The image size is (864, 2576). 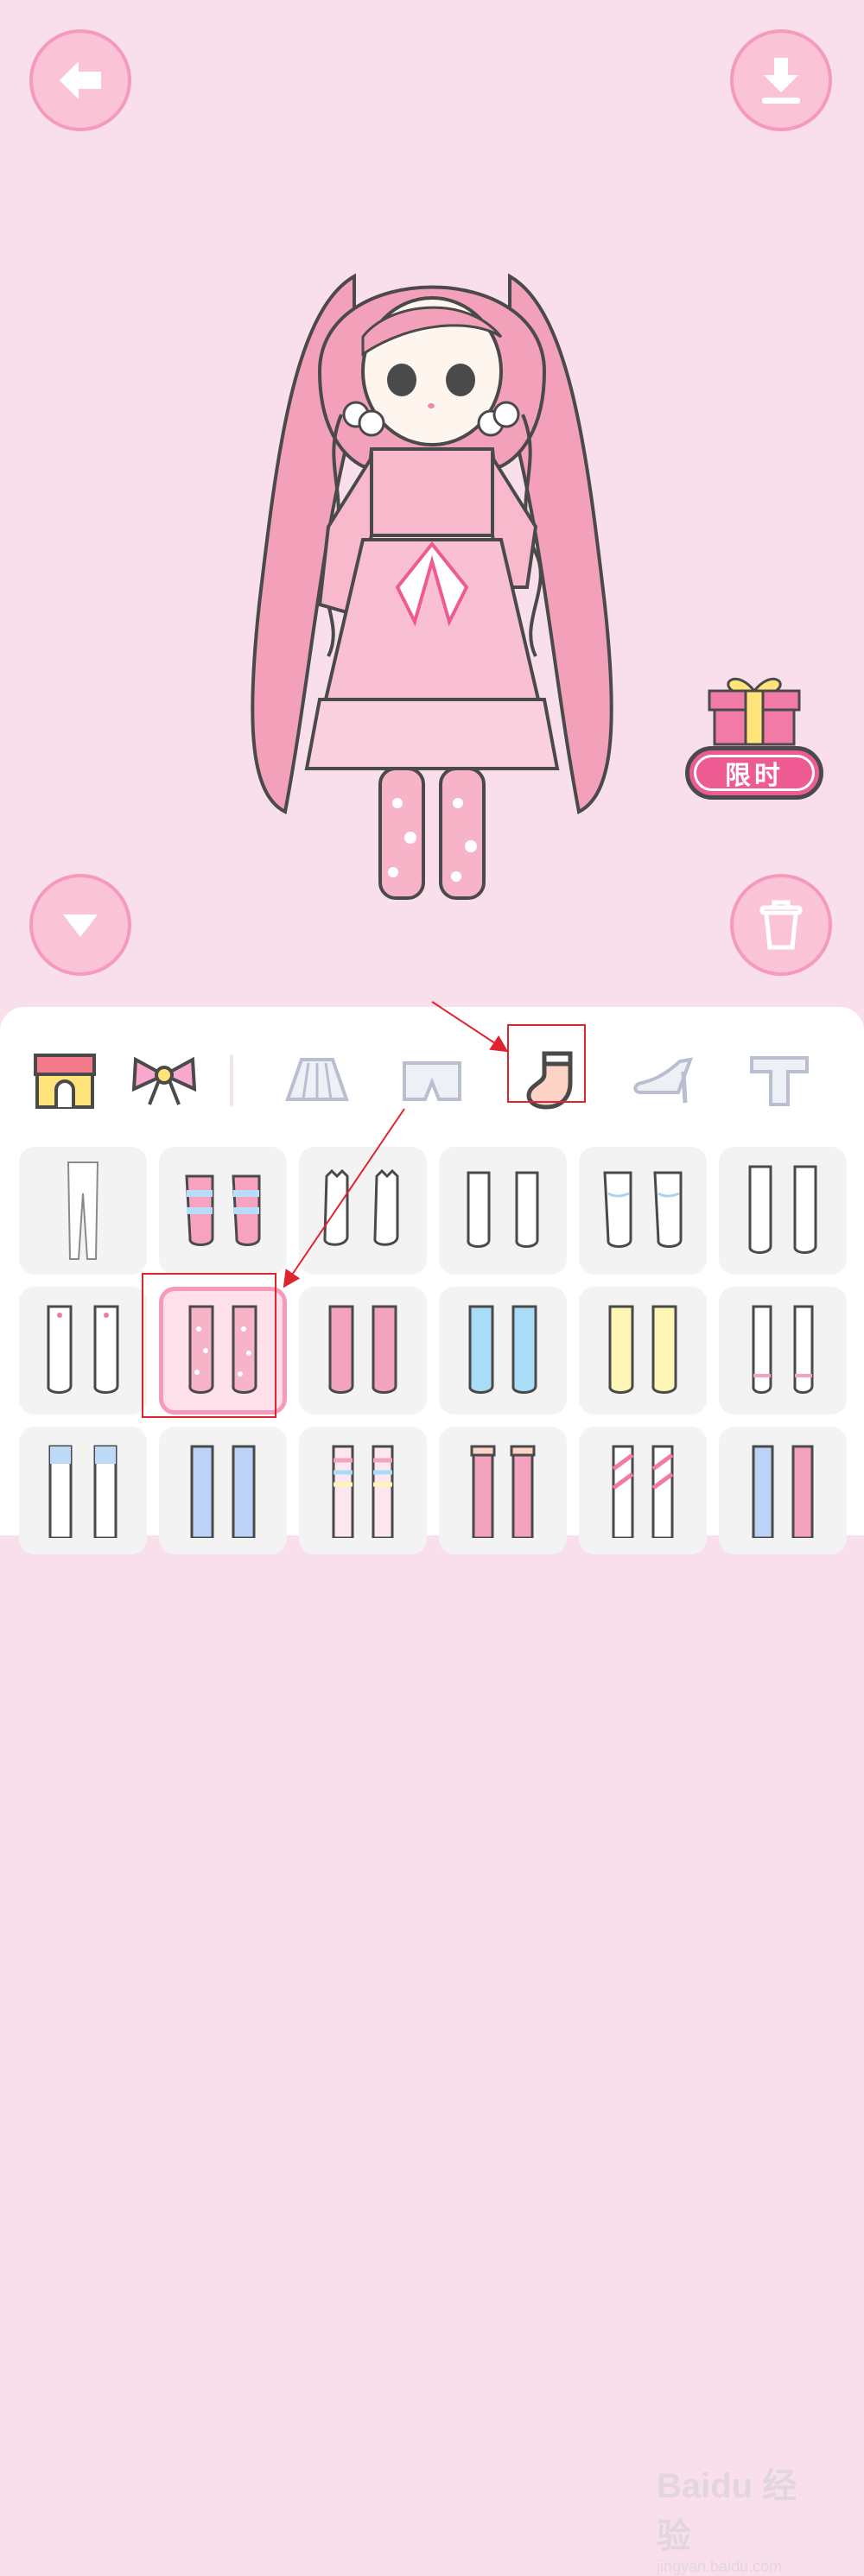 I want to click on watermark: Baidu 经验 jingyan.baidu.com, so click(x=743, y=2516).